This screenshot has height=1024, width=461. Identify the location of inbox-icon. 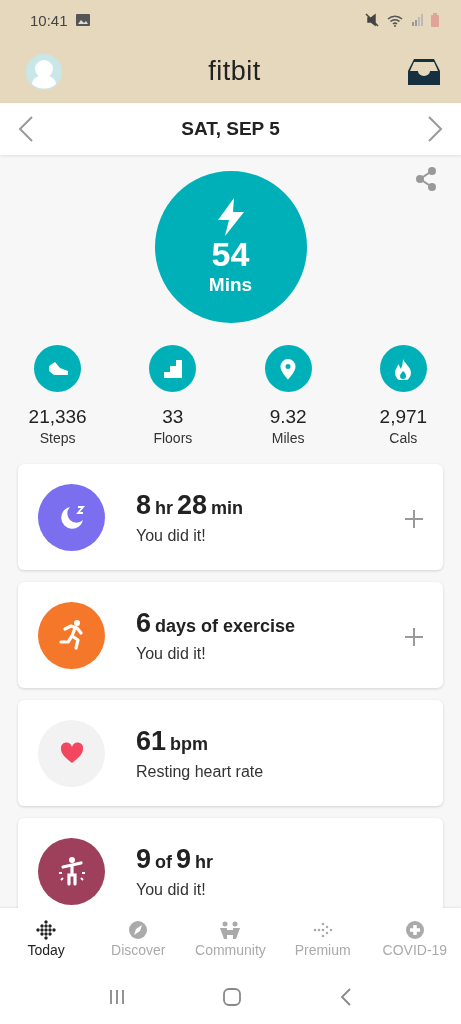
(424, 71).